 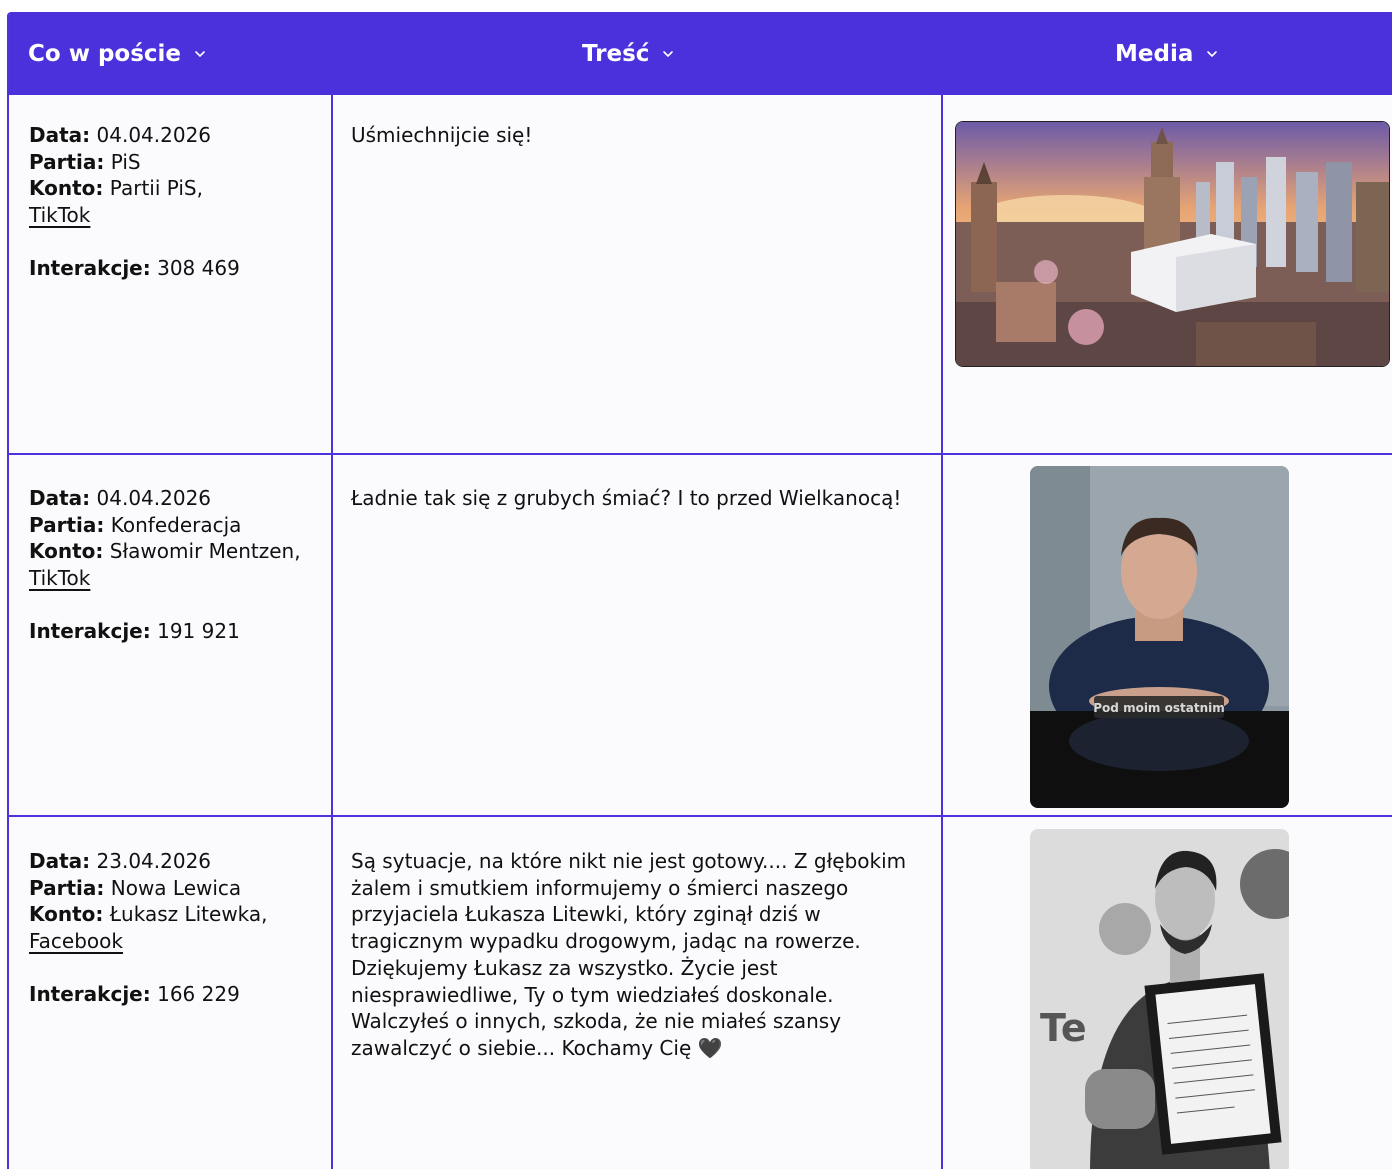 I want to click on post-interactions: 308 469, so click(x=198, y=268).